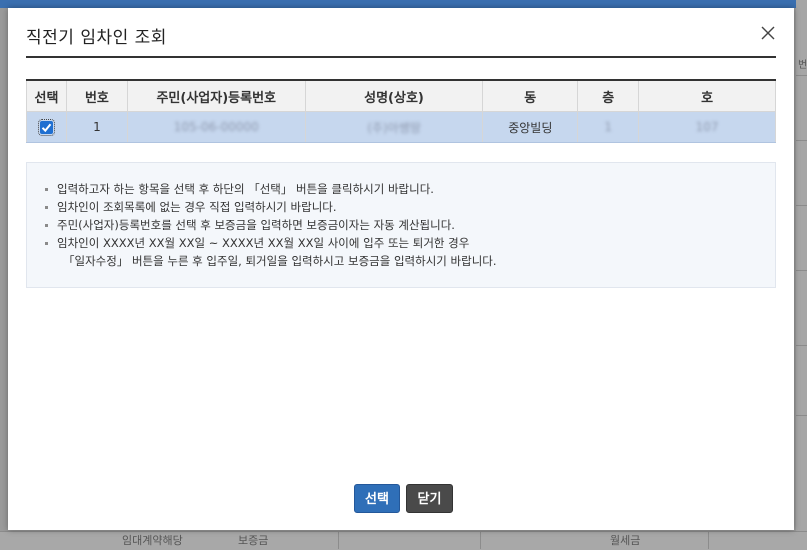 This screenshot has height=550, width=807. I want to click on column-header-registration-number: 주민(사업자)등록번호, so click(216, 96).